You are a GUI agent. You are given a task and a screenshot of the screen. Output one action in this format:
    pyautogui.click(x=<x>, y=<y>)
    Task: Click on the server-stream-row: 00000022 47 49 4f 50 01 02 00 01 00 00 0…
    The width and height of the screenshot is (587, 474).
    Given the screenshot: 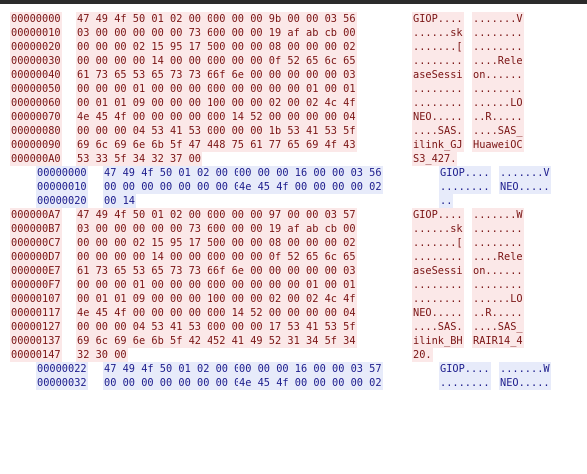 What is the action you would take?
    pyautogui.click(x=293, y=369)
    